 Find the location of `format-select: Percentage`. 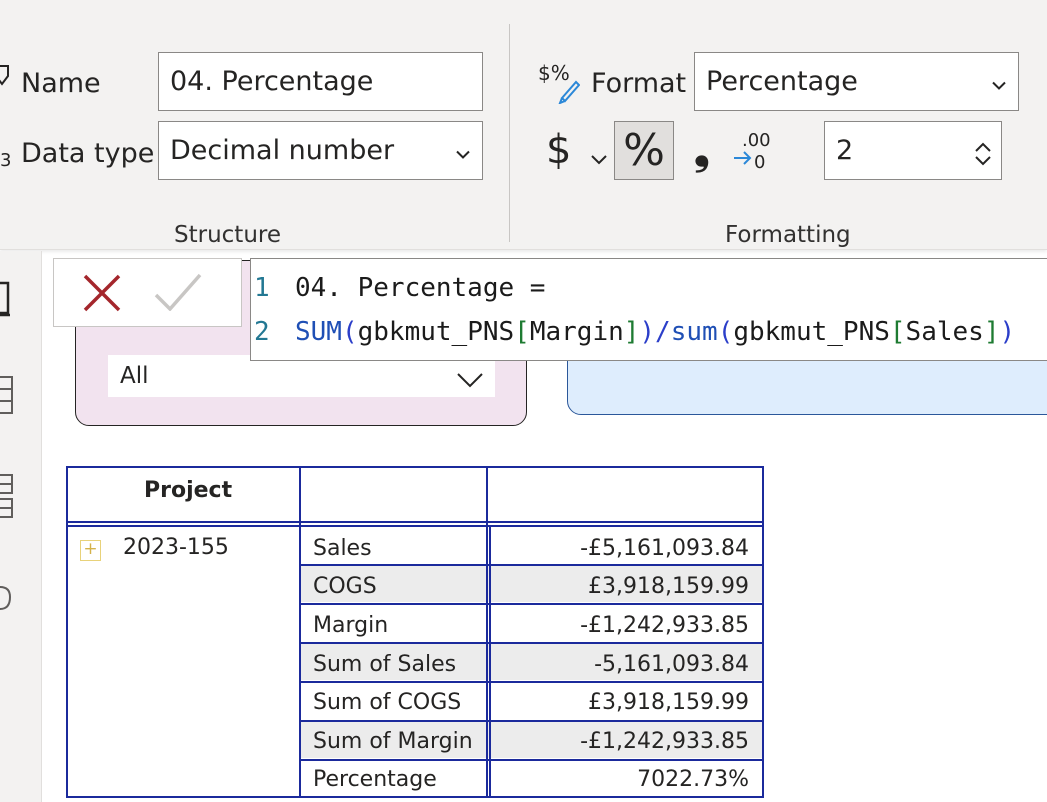

format-select: Percentage is located at coordinates (856, 81).